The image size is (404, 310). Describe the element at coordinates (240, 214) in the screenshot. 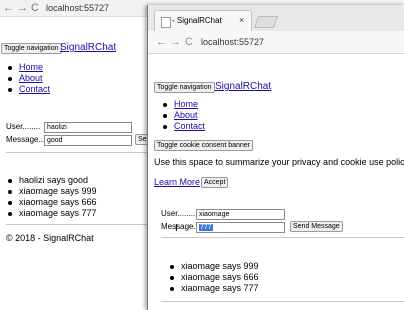

I see `user-input: xiaomage` at that location.